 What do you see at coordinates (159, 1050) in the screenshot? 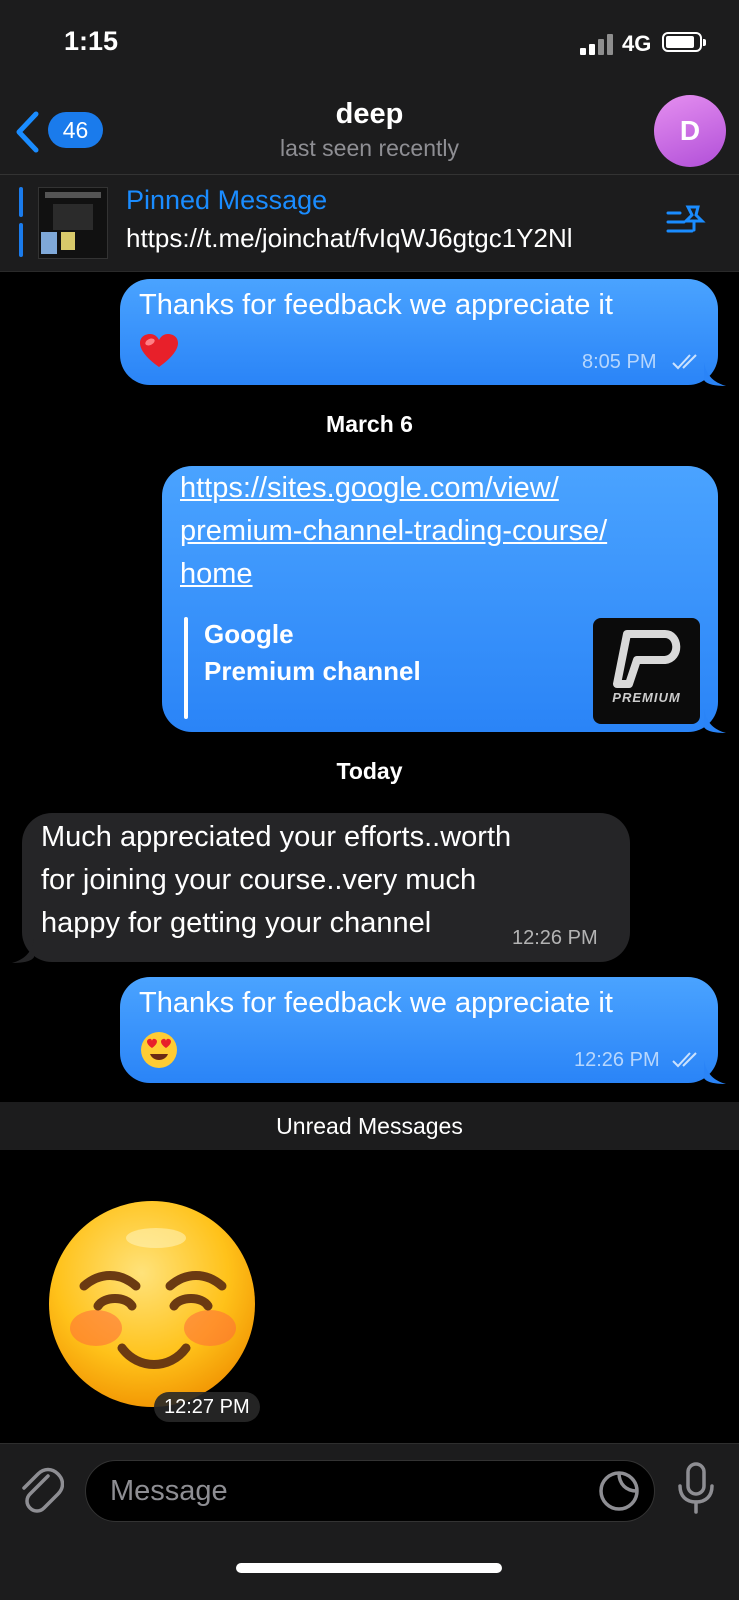
I see `heart-eyes-emoji-icon` at bounding box center [159, 1050].